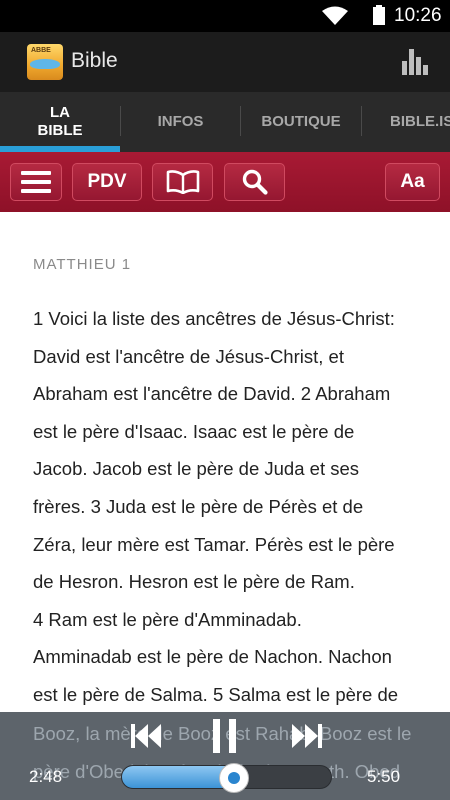 The image size is (450, 800). I want to click on hamburger-icon, so click(36, 182).